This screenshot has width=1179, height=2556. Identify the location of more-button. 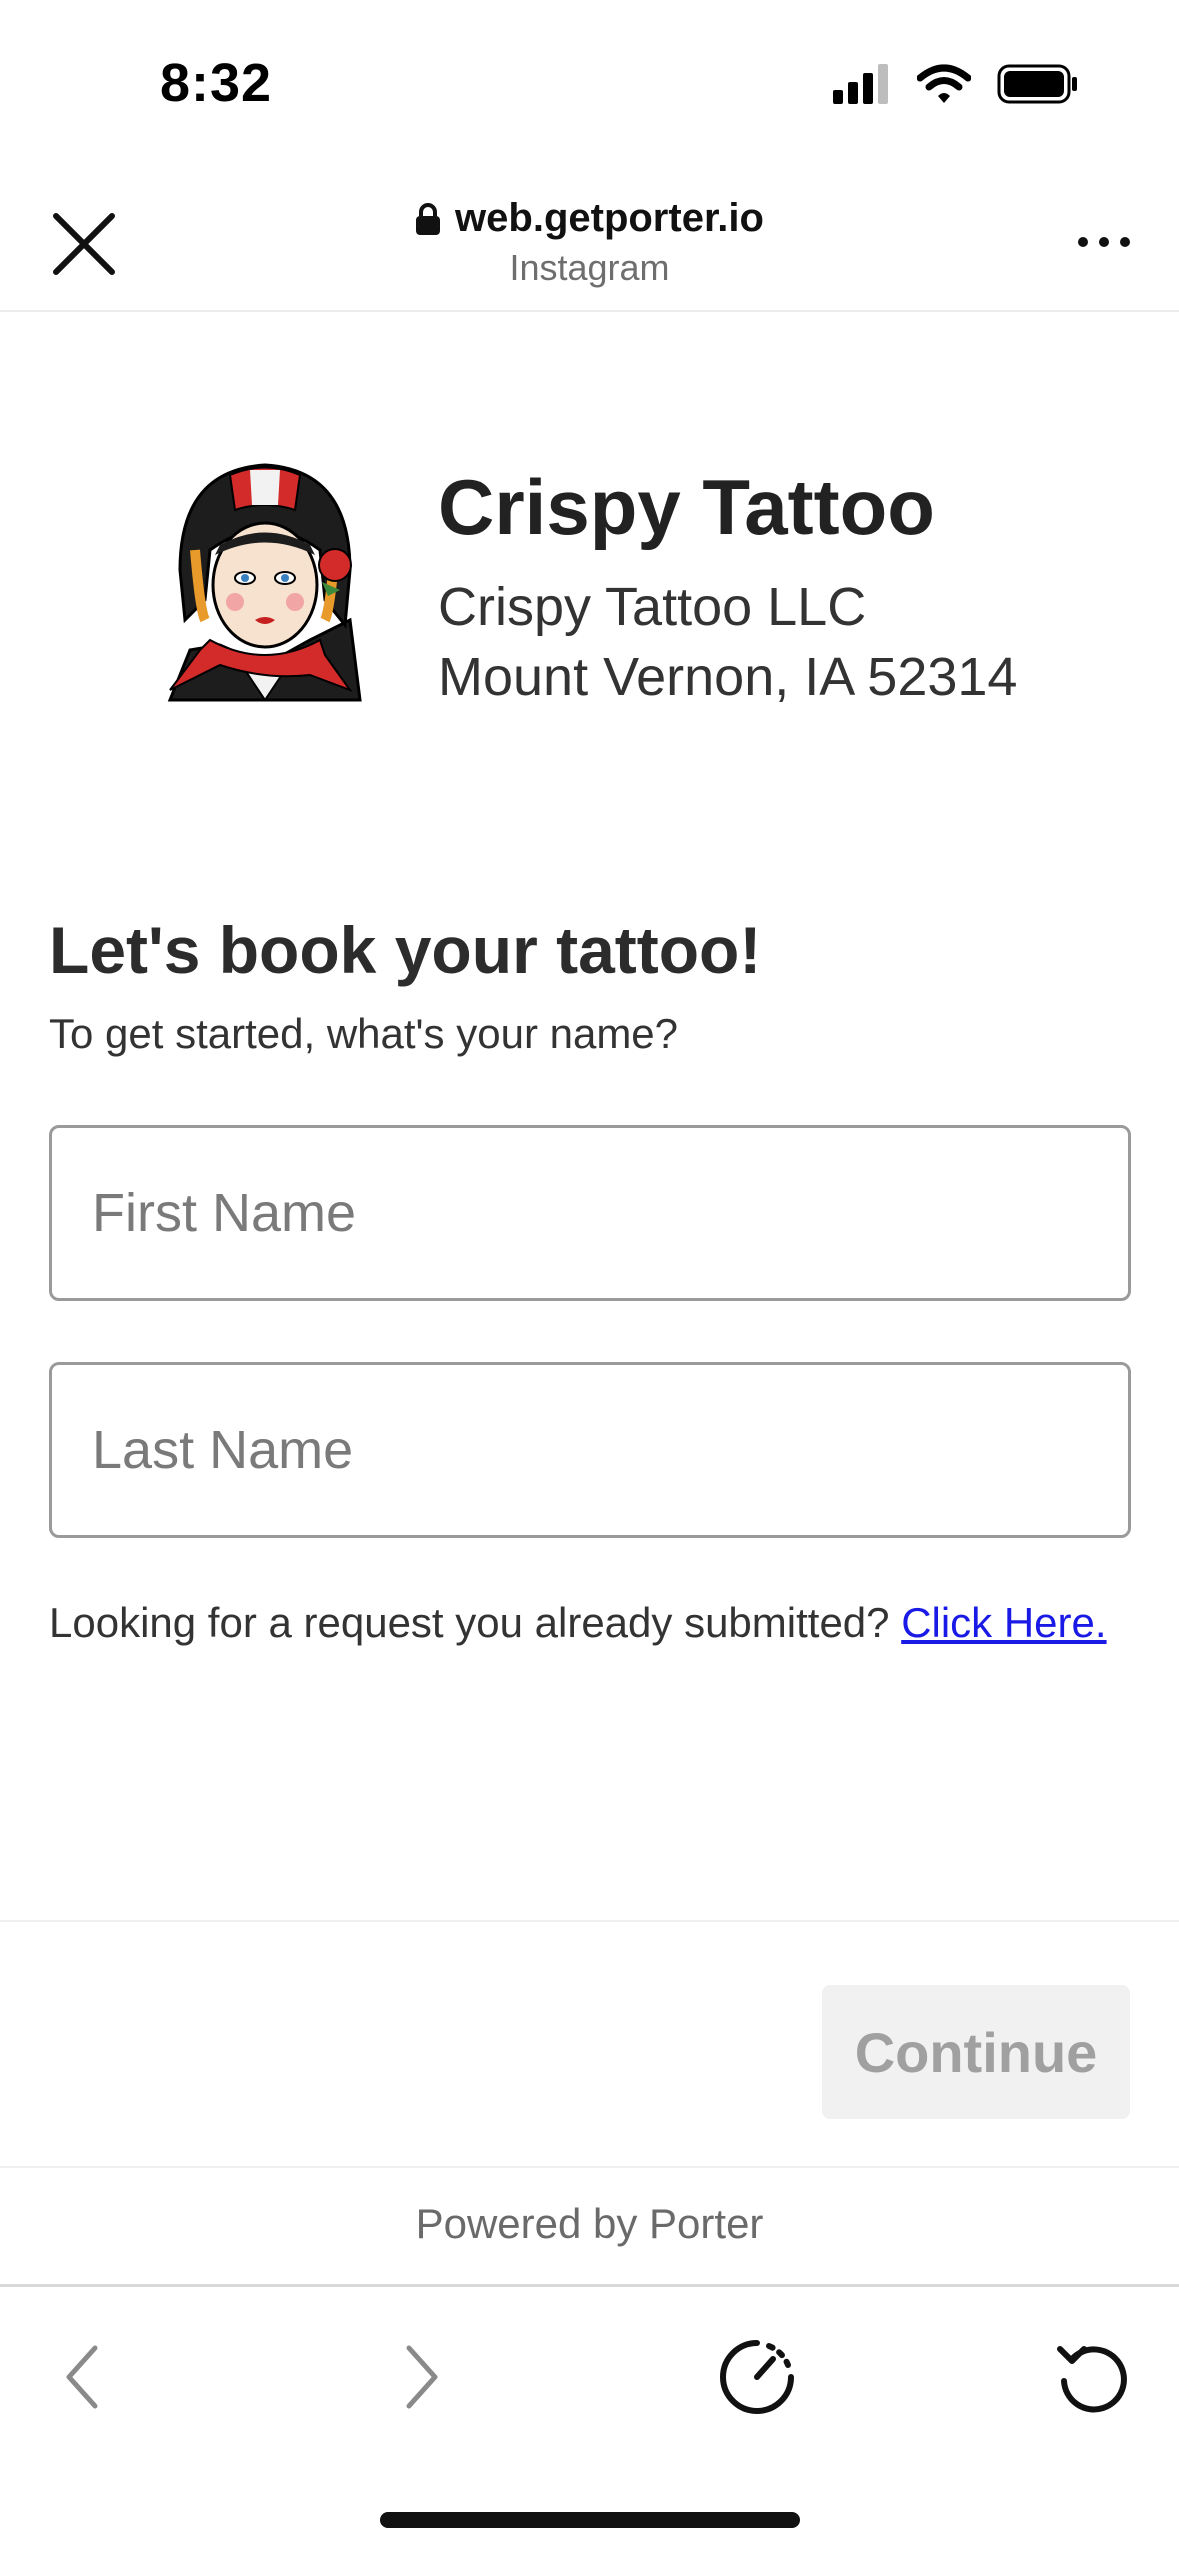
(1104, 242).